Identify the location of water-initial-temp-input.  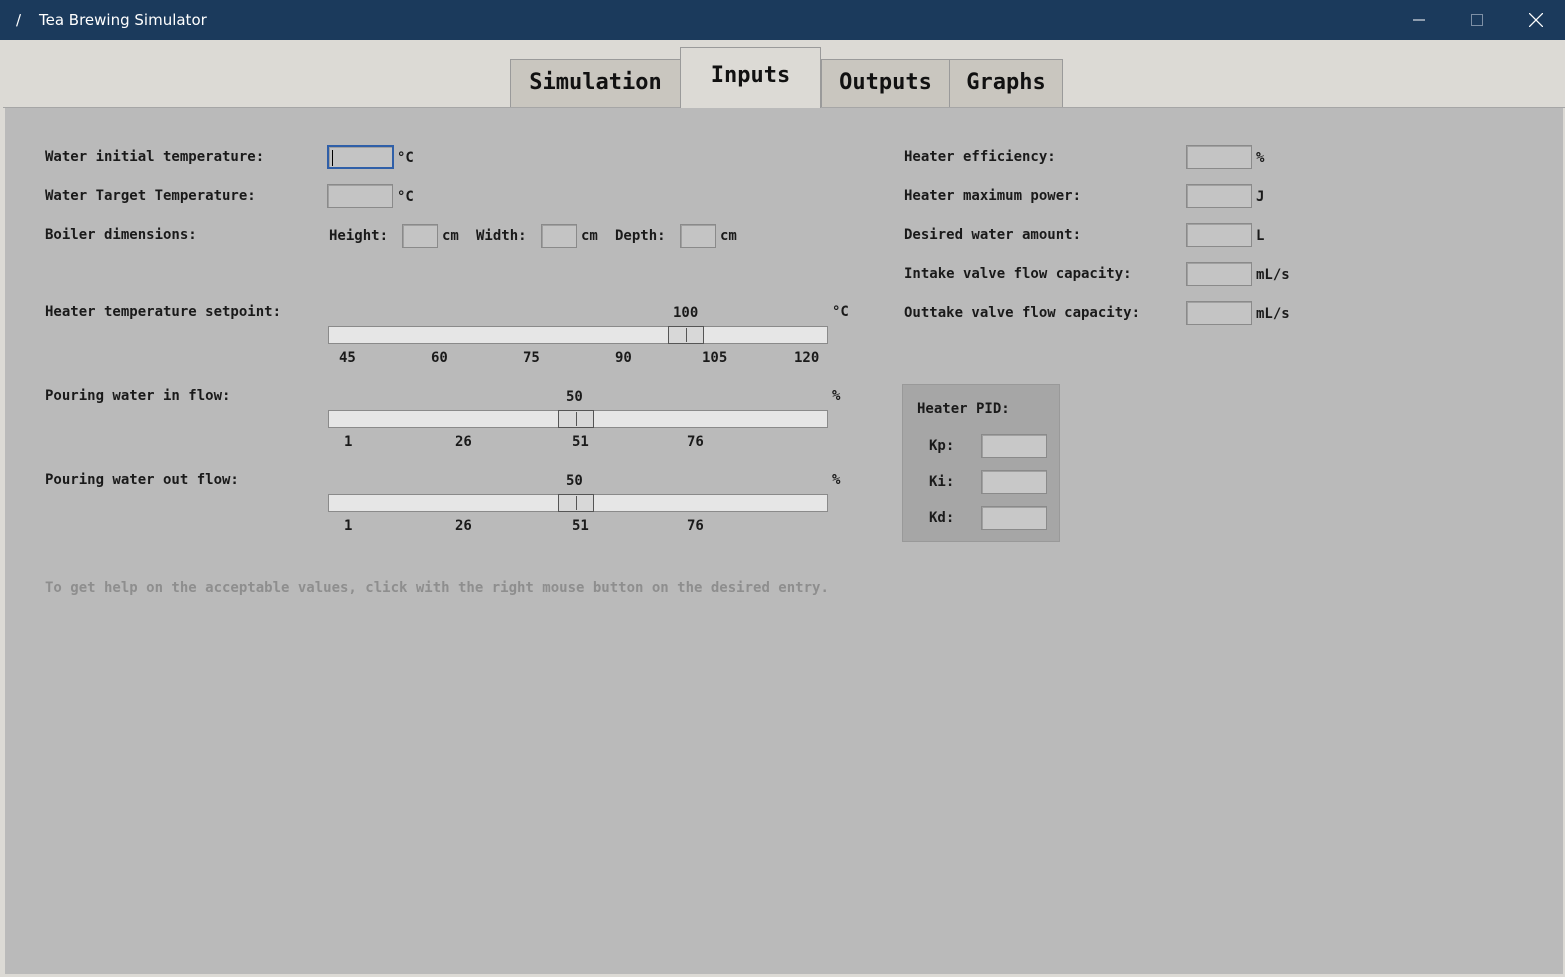
(360, 157).